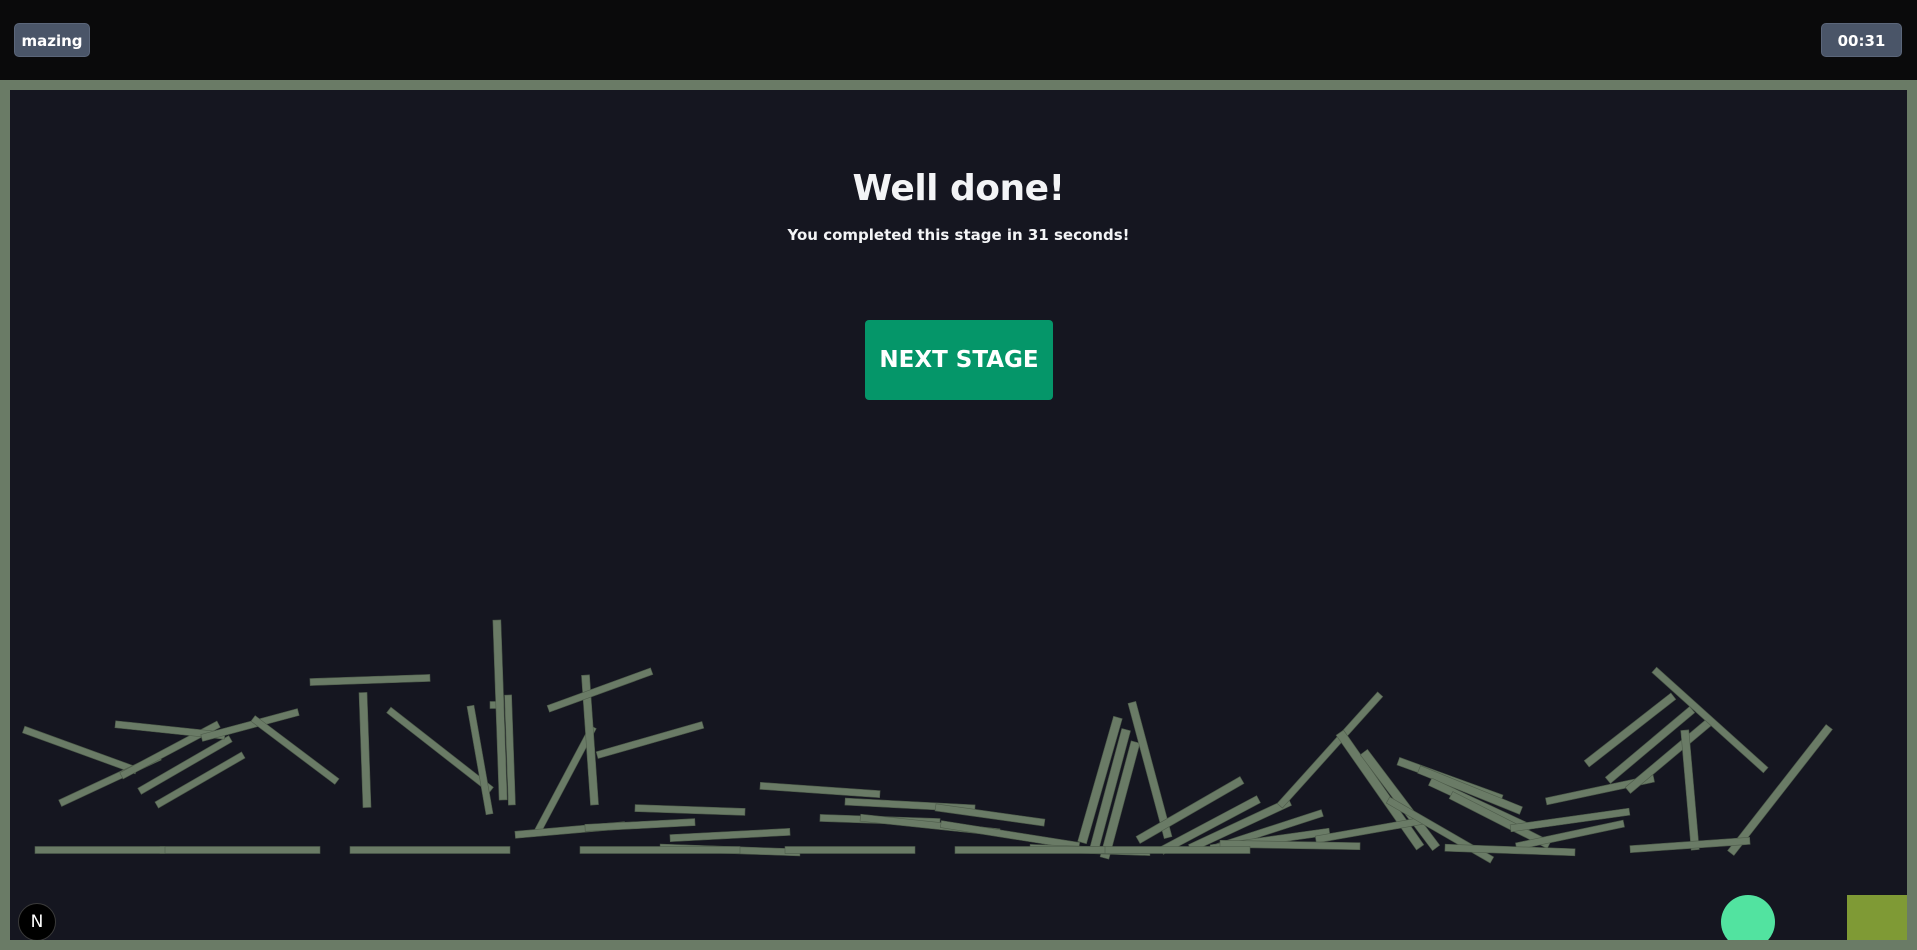 The width and height of the screenshot is (1917, 950). What do you see at coordinates (958, 40) in the screenshot?
I see `top-bar: mazing 00:31` at bounding box center [958, 40].